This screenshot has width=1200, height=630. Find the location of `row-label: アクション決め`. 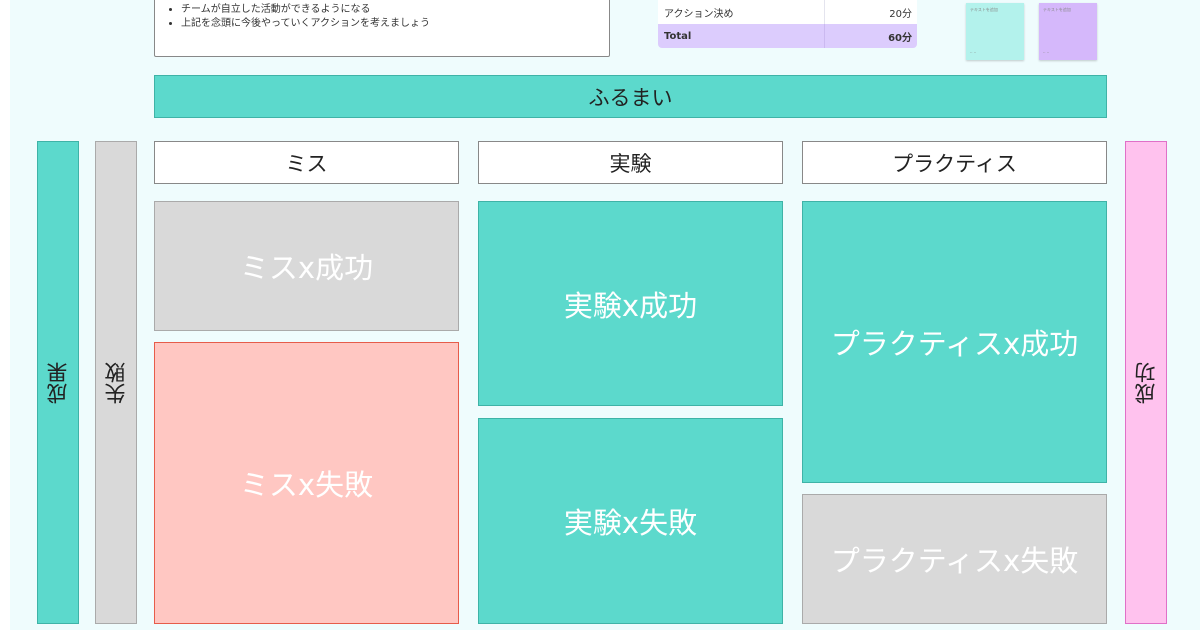

row-label: アクション決め is located at coordinates (741, 12).